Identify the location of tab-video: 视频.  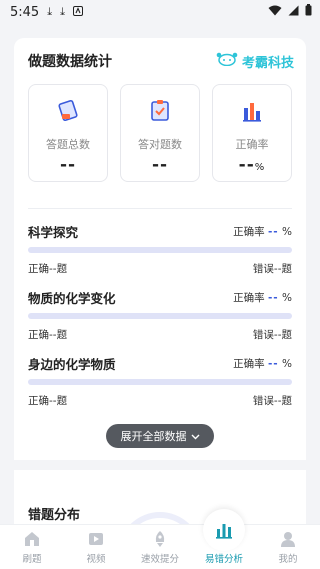
(96, 547).